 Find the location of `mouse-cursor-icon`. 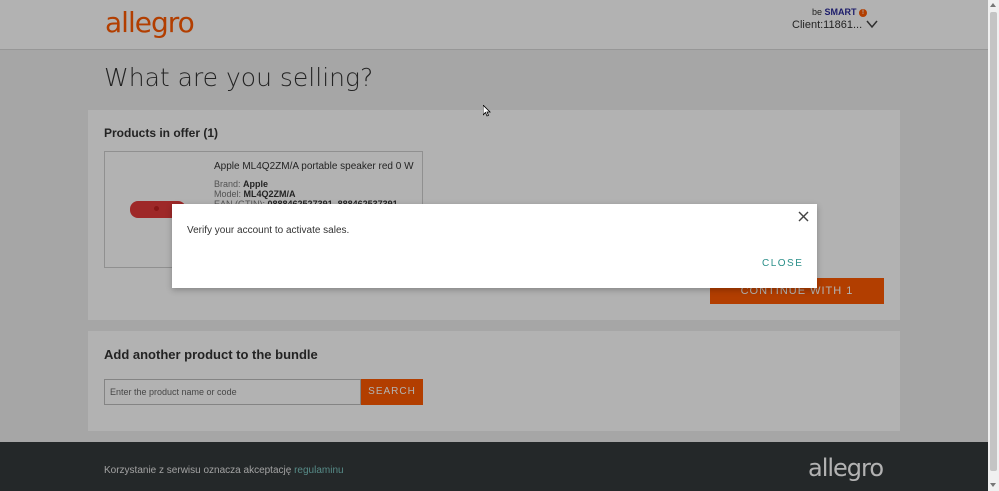

mouse-cursor-icon is located at coordinates (487, 111).